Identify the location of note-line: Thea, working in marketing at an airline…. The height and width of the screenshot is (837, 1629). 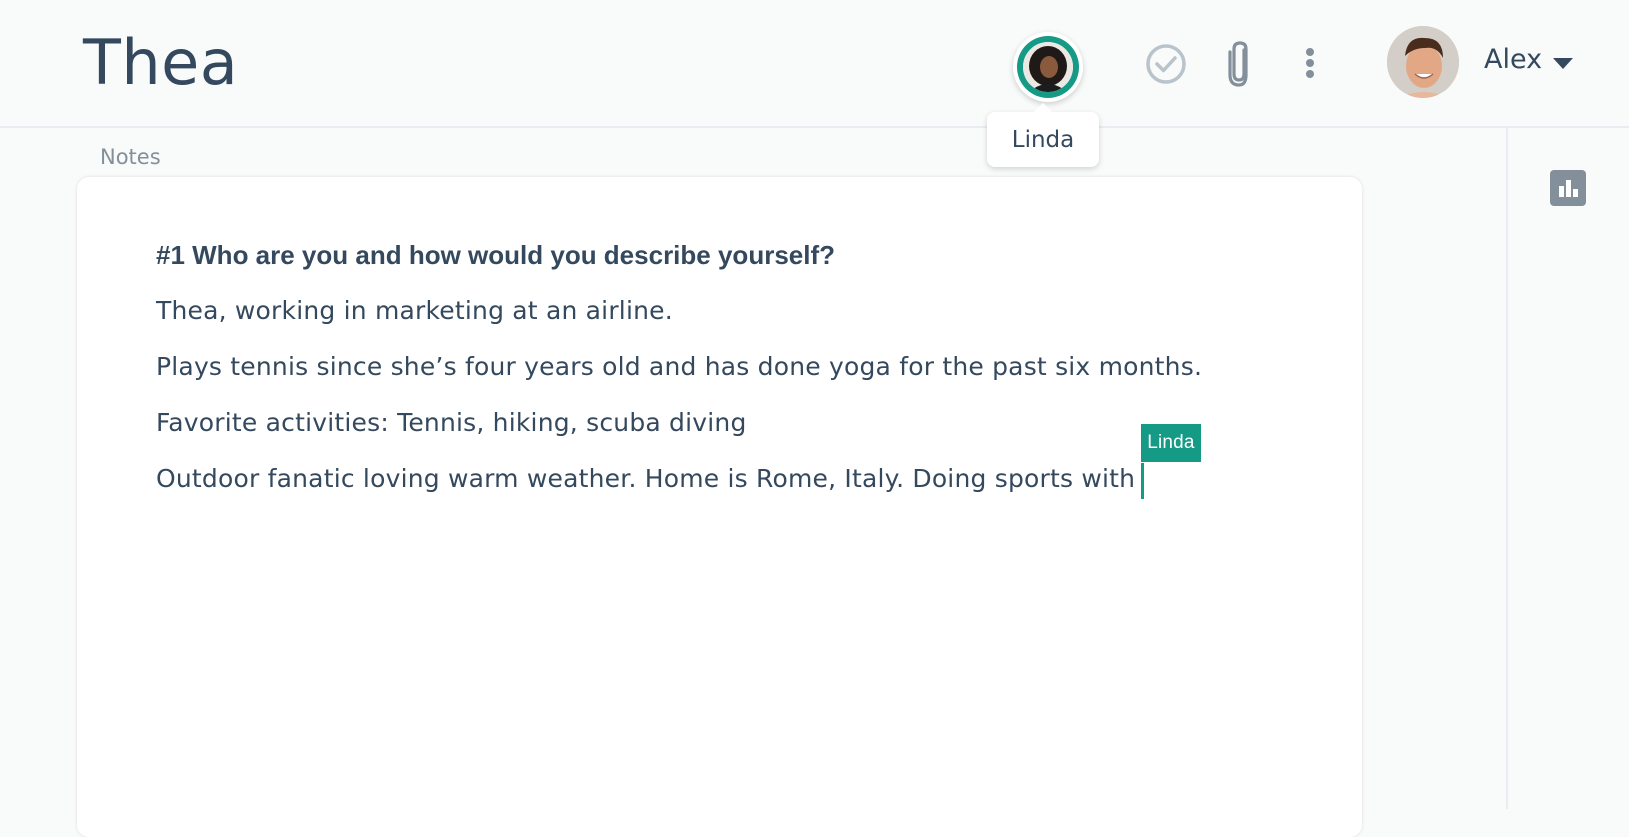
(414, 310).